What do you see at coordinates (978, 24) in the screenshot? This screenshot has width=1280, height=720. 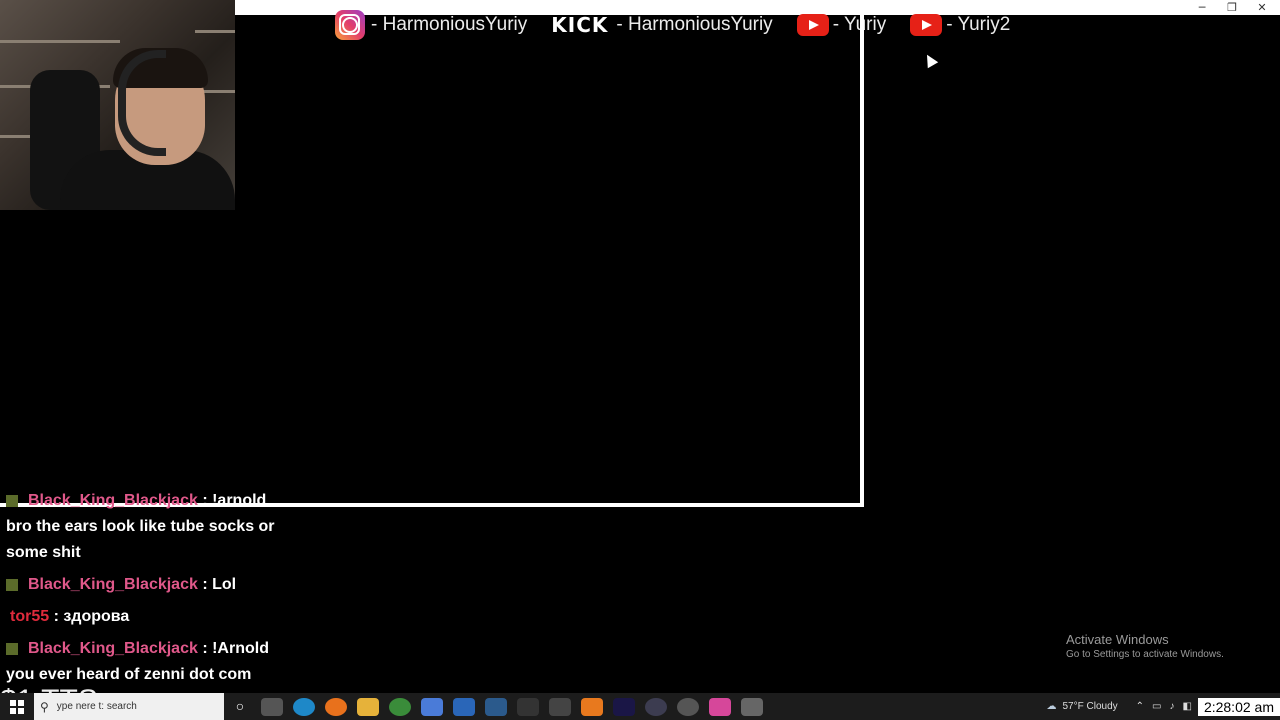 I see `youtube-handle-text-2: - Yuriy2` at bounding box center [978, 24].